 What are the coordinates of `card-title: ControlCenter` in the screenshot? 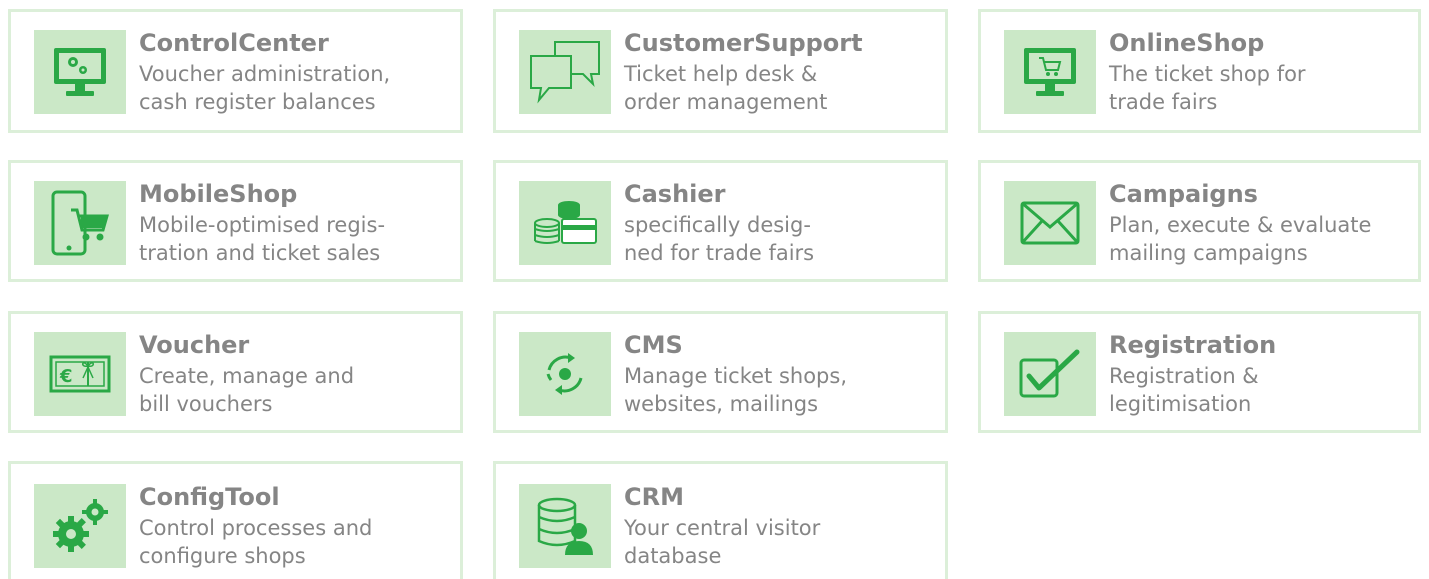 It's located at (234, 43).